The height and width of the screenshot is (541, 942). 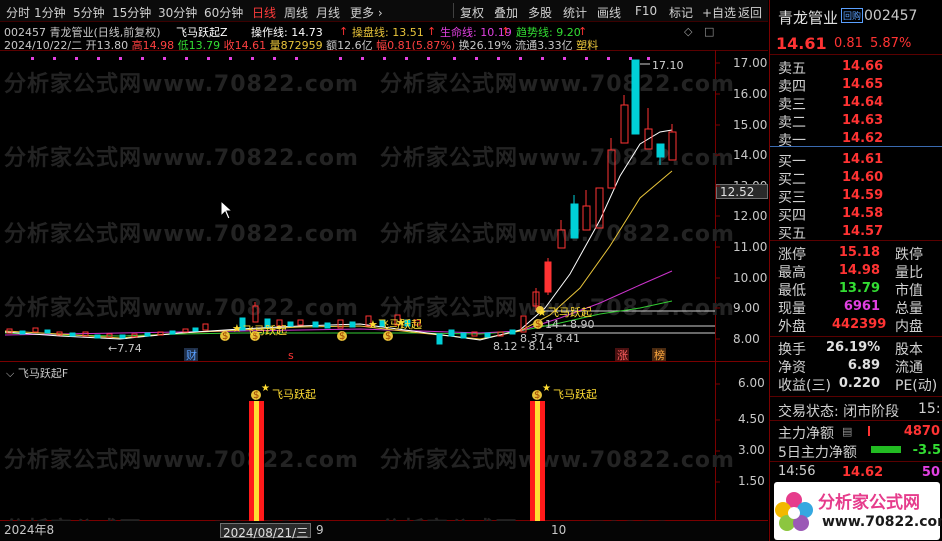 I want to click on bid-price: 14.58, so click(x=863, y=213).